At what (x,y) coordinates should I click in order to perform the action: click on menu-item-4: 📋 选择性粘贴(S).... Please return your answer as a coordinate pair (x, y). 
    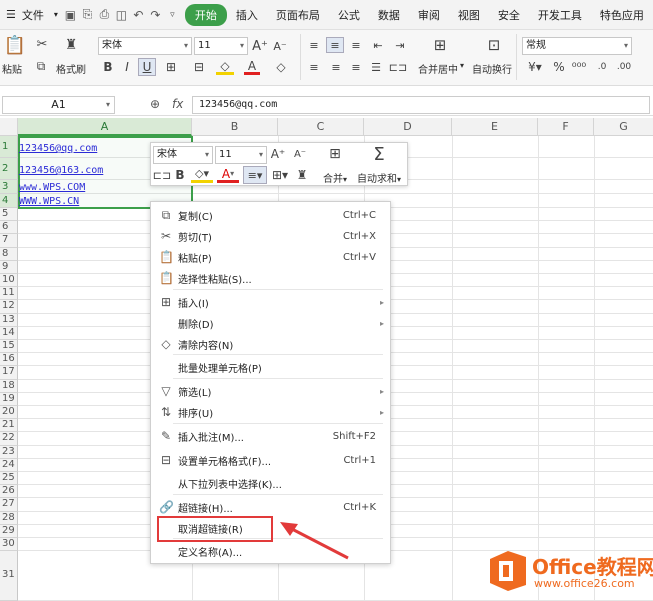
    Looking at the image, I should click on (270, 278).